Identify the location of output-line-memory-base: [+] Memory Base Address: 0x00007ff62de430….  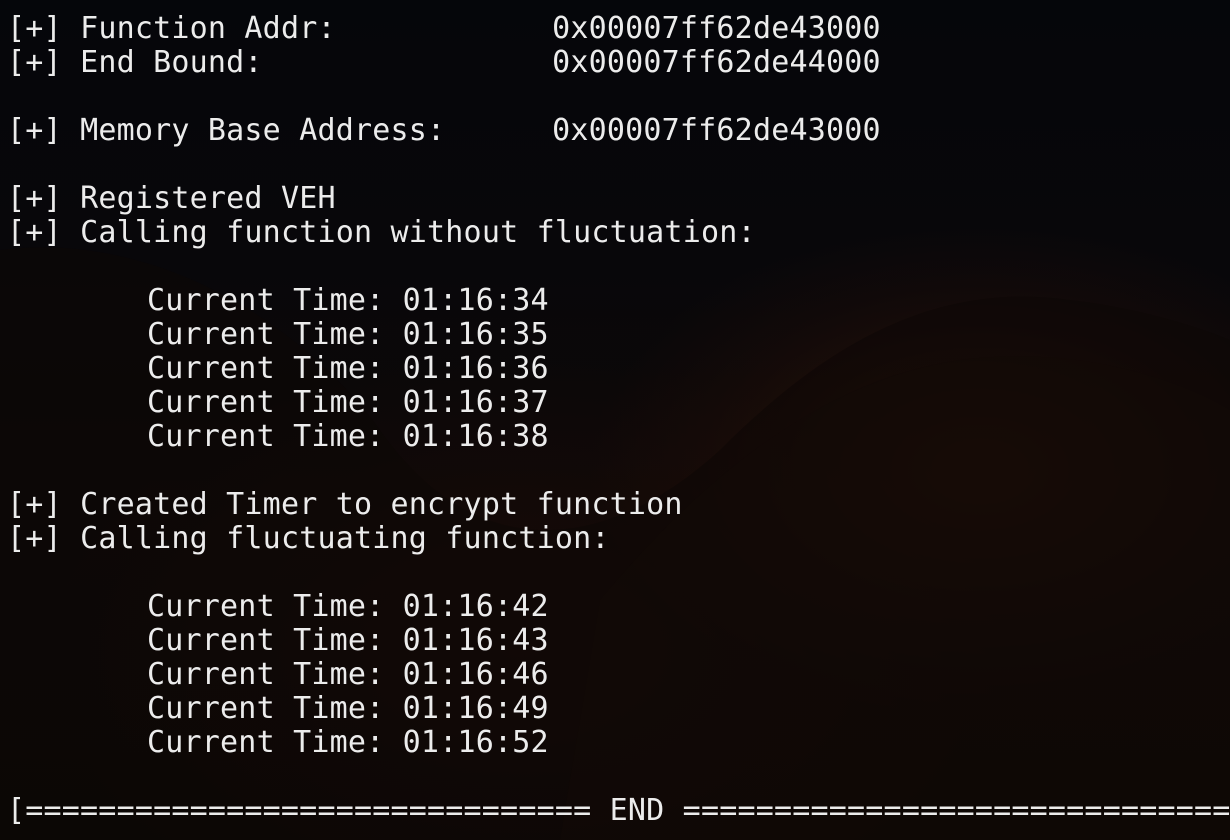
(618, 131).